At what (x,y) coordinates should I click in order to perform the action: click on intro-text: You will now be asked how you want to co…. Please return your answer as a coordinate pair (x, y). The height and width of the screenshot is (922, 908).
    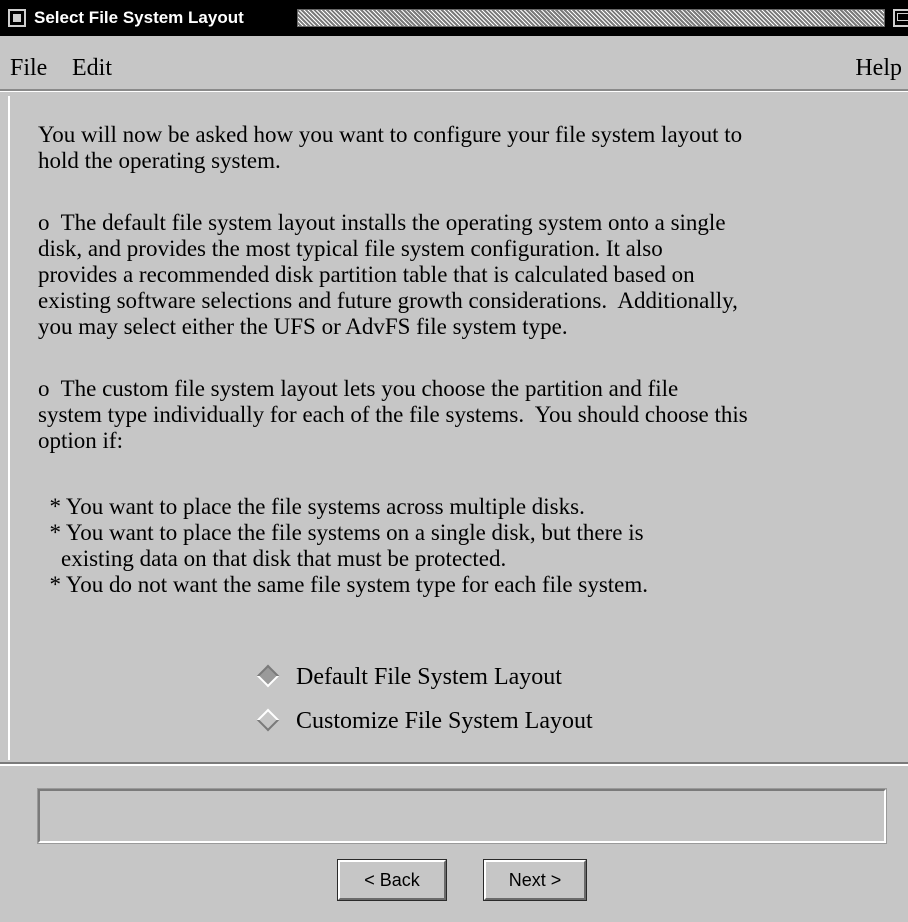
    Looking at the image, I should click on (390, 147).